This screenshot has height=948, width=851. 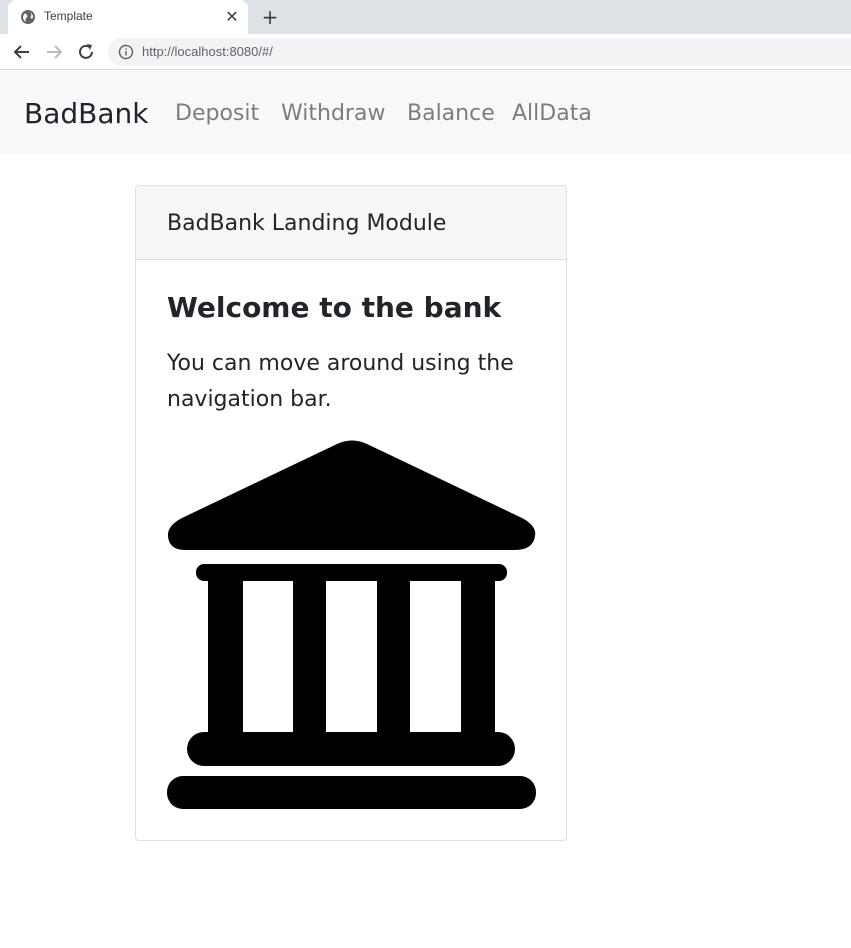 What do you see at coordinates (126, 52) in the screenshot?
I see `info-icon` at bounding box center [126, 52].